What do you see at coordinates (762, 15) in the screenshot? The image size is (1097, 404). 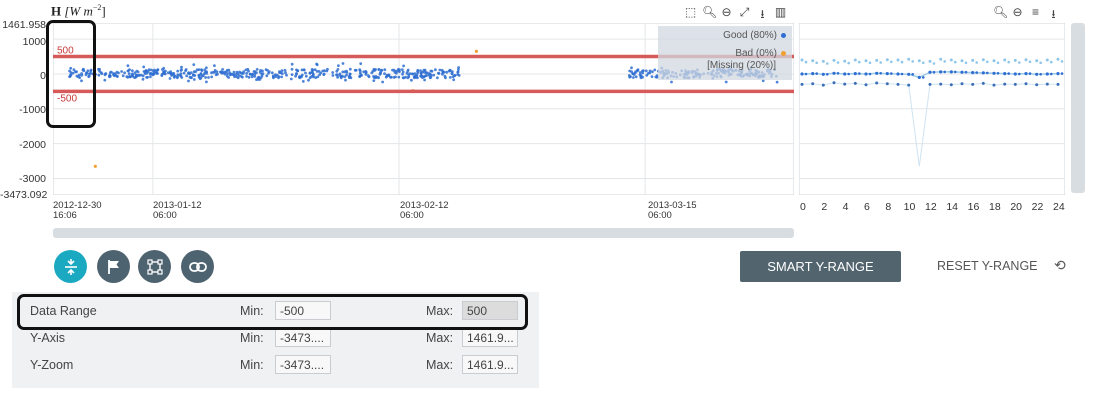 I see `download-icon: ⭳` at bounding box center [762, 15].